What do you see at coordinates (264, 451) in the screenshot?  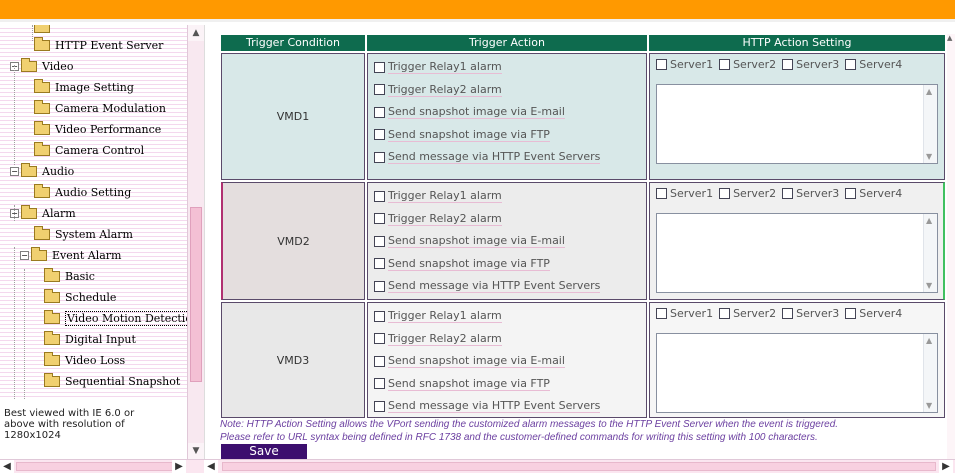 I see `save-button: Save` at bounding box center [264, 451].